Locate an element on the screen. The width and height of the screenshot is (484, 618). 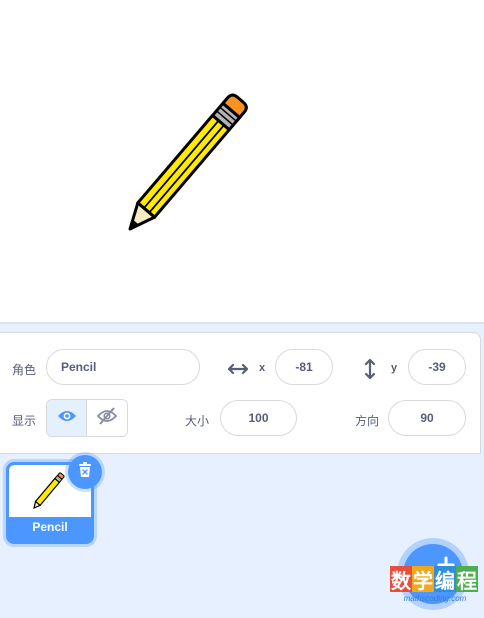
hide-button is located at coordinates (107, 418).